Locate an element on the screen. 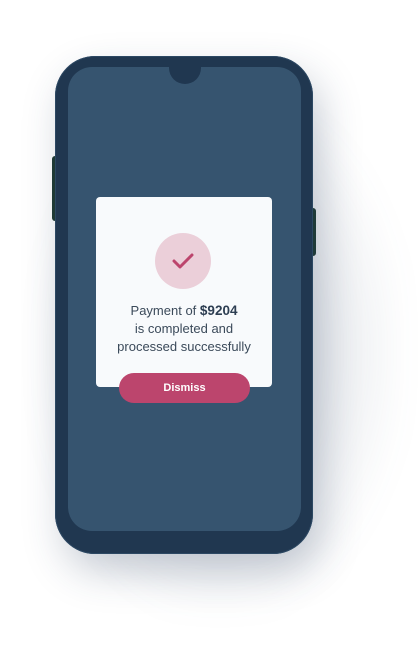 This screenshot has height=660, width=419. payment-amount: $9204 is located at coordinates (218, 310).